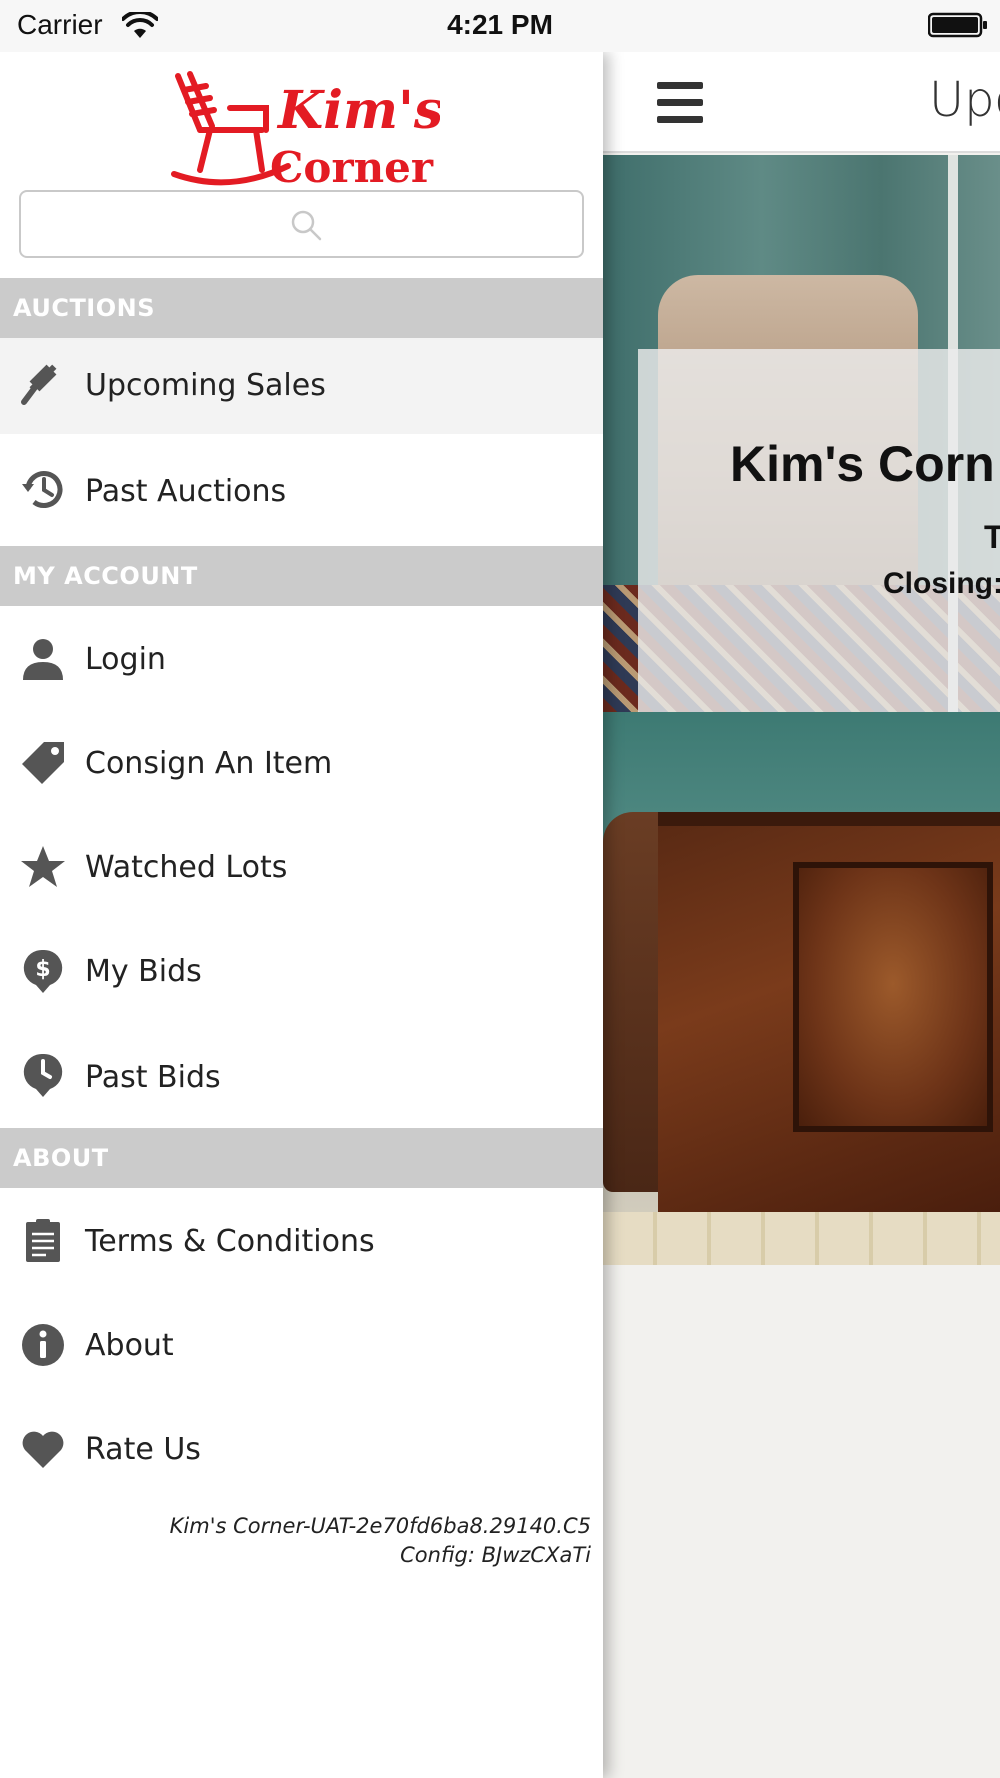  I want to click on history-icon, so click(42, 489).